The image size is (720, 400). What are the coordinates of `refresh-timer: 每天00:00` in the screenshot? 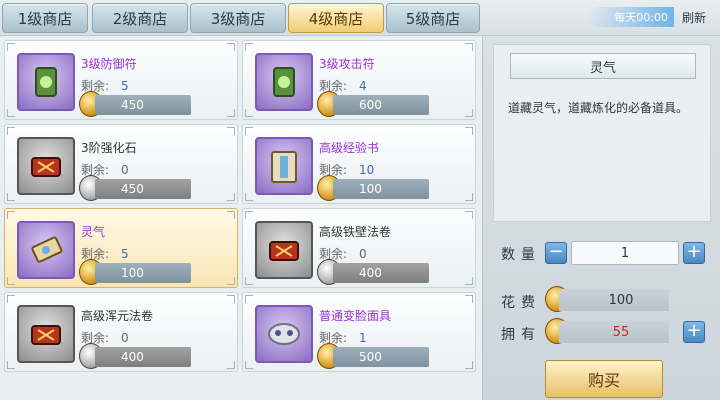 It's located at (631, 17).